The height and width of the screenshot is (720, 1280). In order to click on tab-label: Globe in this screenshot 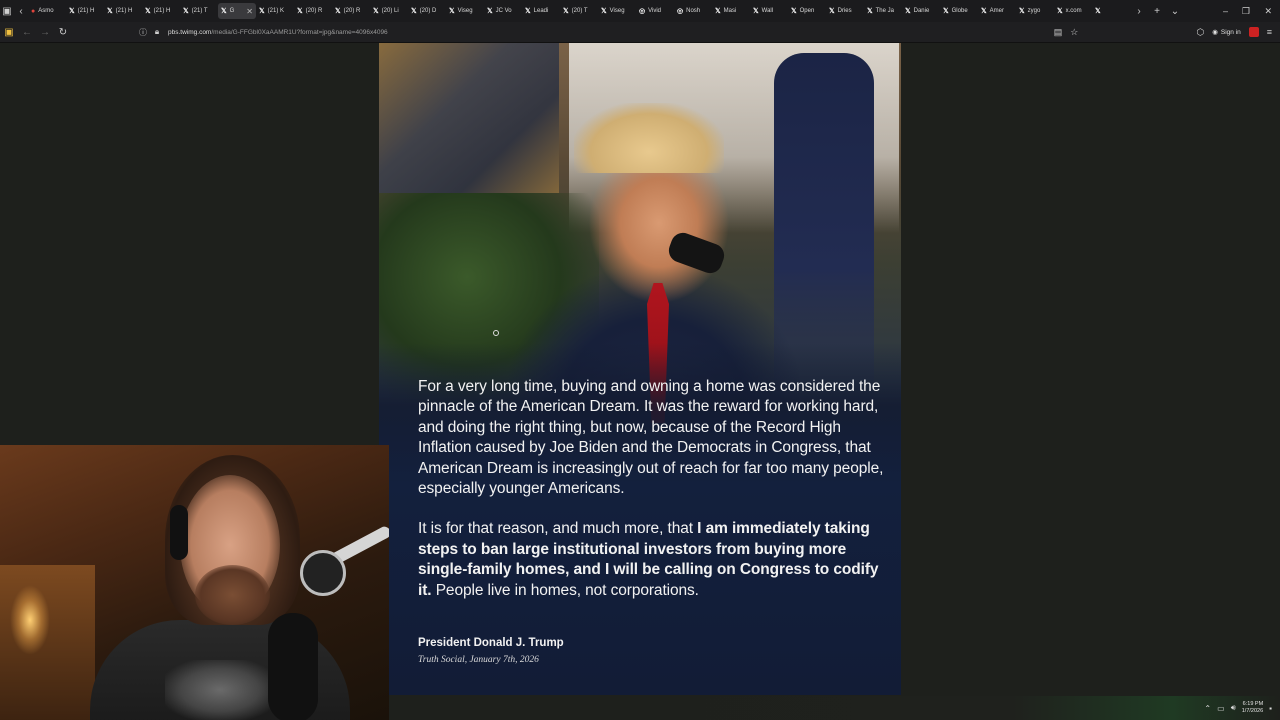, I will do `click(959, 11)`.